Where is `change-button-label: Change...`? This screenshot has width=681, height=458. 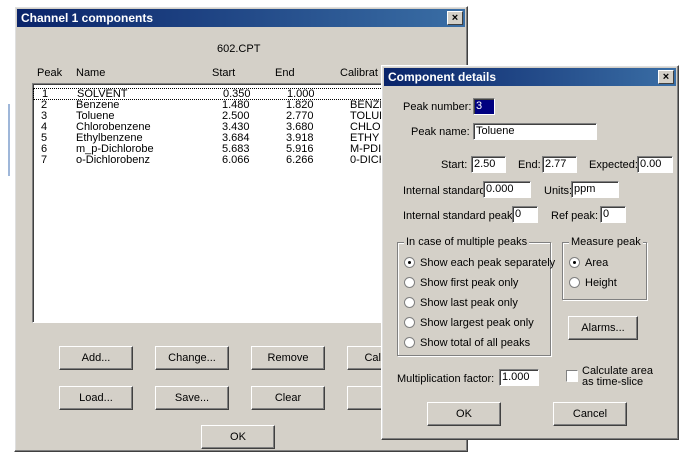
change-button-label: Change... is located at coordinates (192, 358).